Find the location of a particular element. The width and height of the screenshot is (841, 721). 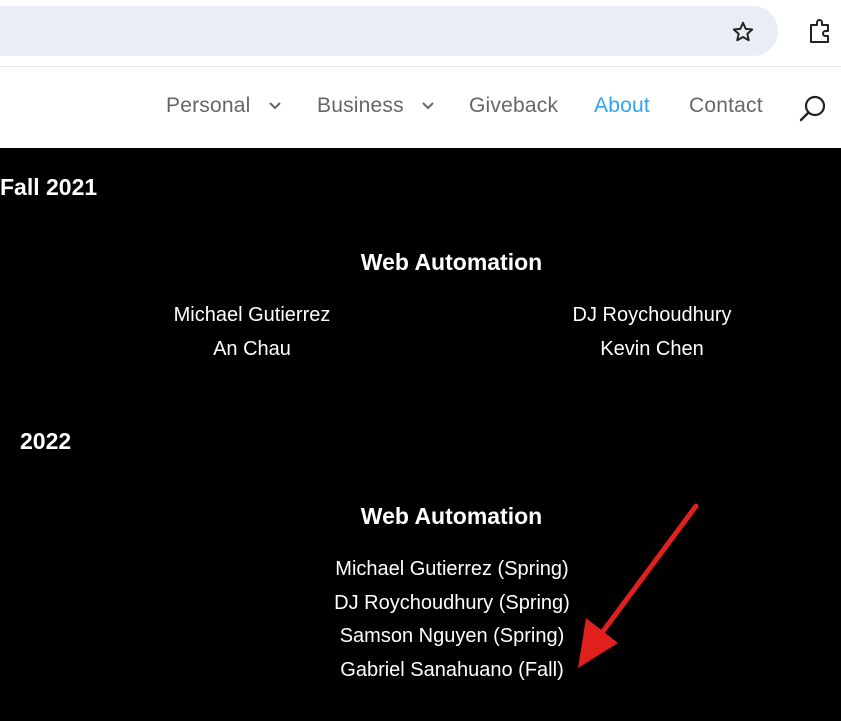

nav-about: About is located at coordinates (622, 106).